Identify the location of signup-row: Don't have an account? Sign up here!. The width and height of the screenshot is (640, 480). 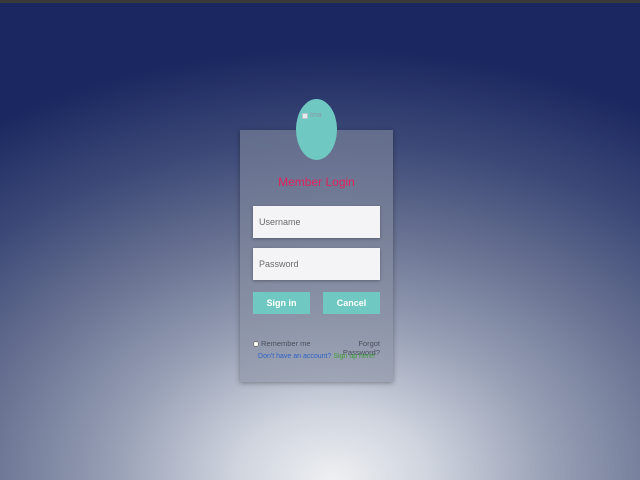
(316, 356).